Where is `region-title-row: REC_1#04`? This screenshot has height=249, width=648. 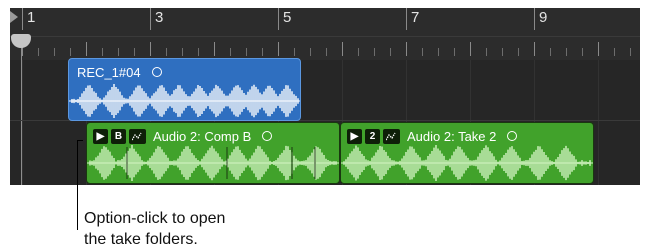
region-title-row: REC_1#04 is located at coordinates (120, 72).